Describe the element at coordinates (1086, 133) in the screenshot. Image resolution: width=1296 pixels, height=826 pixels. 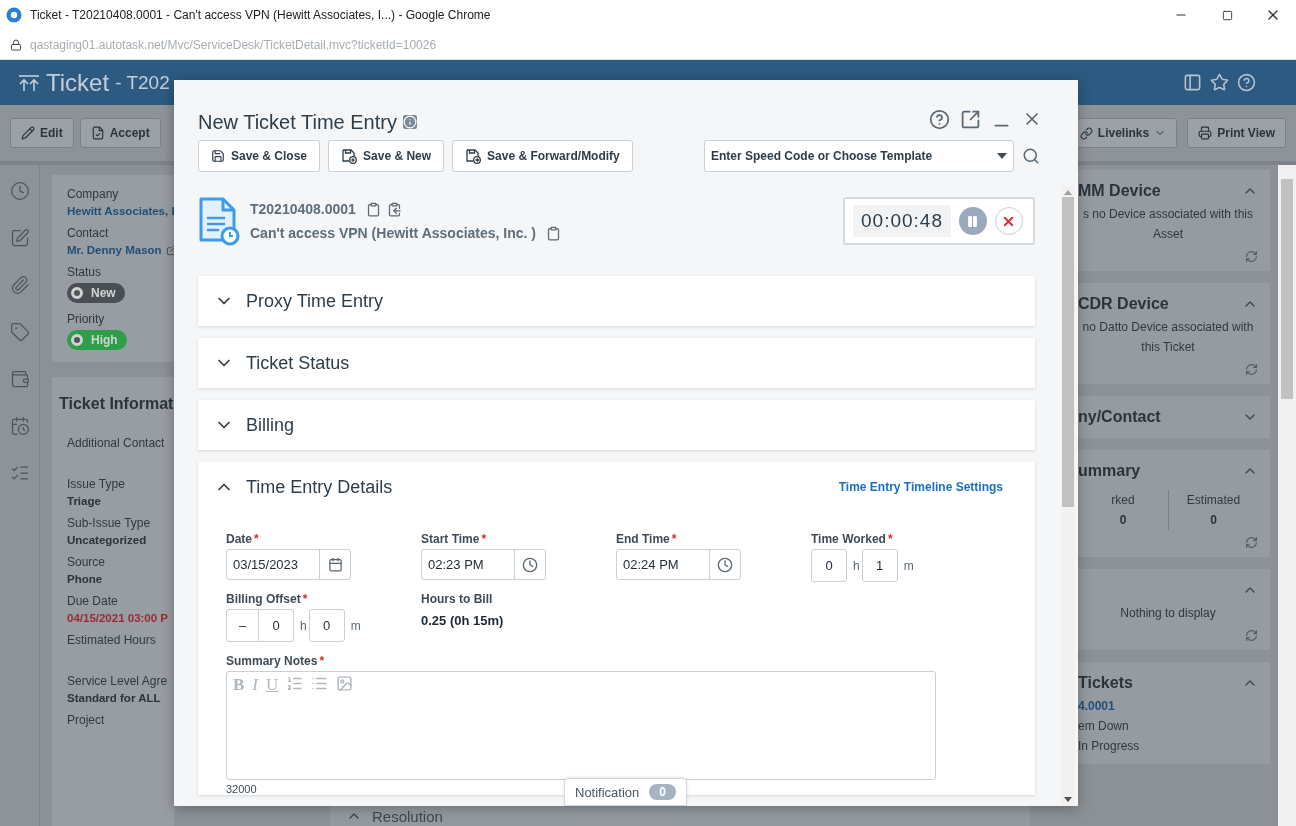
I see `link-icon` at that location.